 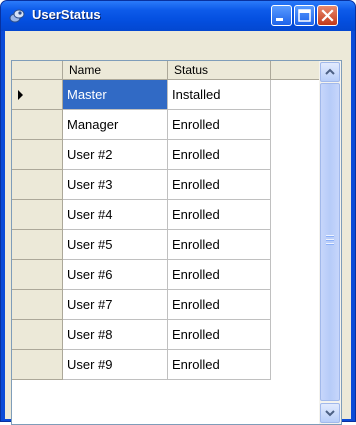 I want to click on name-cell: Master, so click(x=115, y=95).